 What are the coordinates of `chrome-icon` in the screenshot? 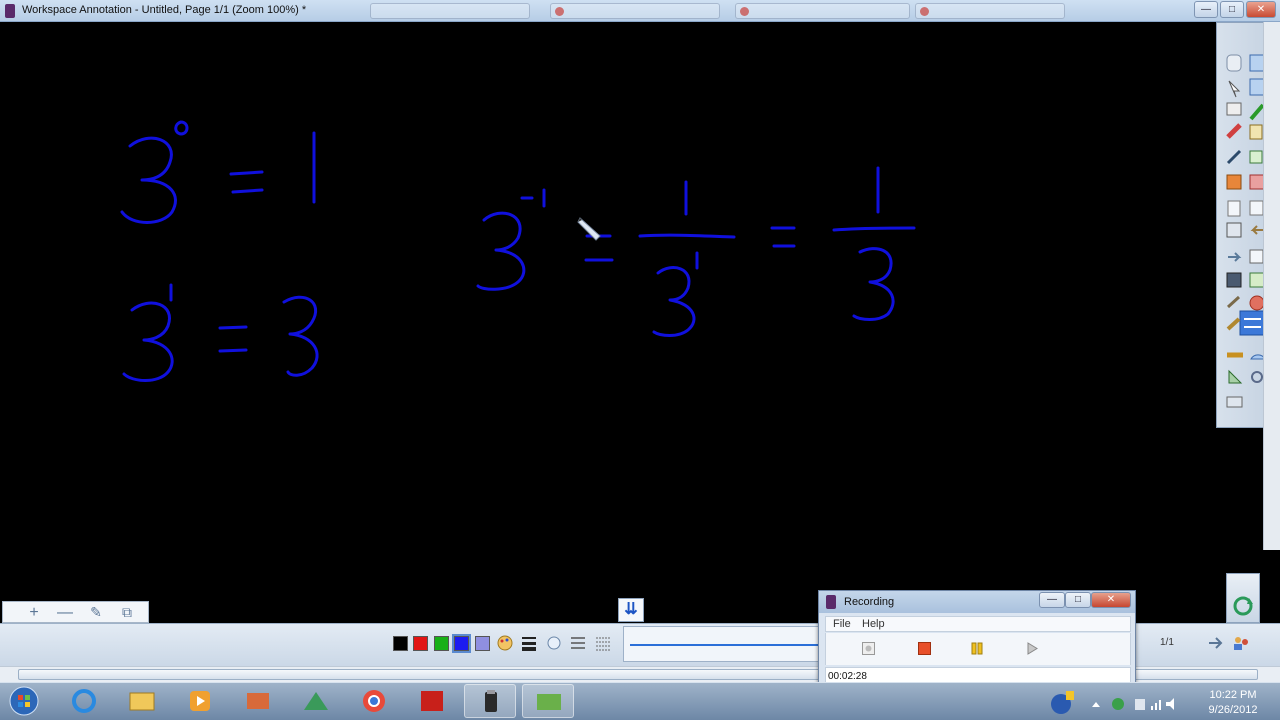 It's located at (374, 701).